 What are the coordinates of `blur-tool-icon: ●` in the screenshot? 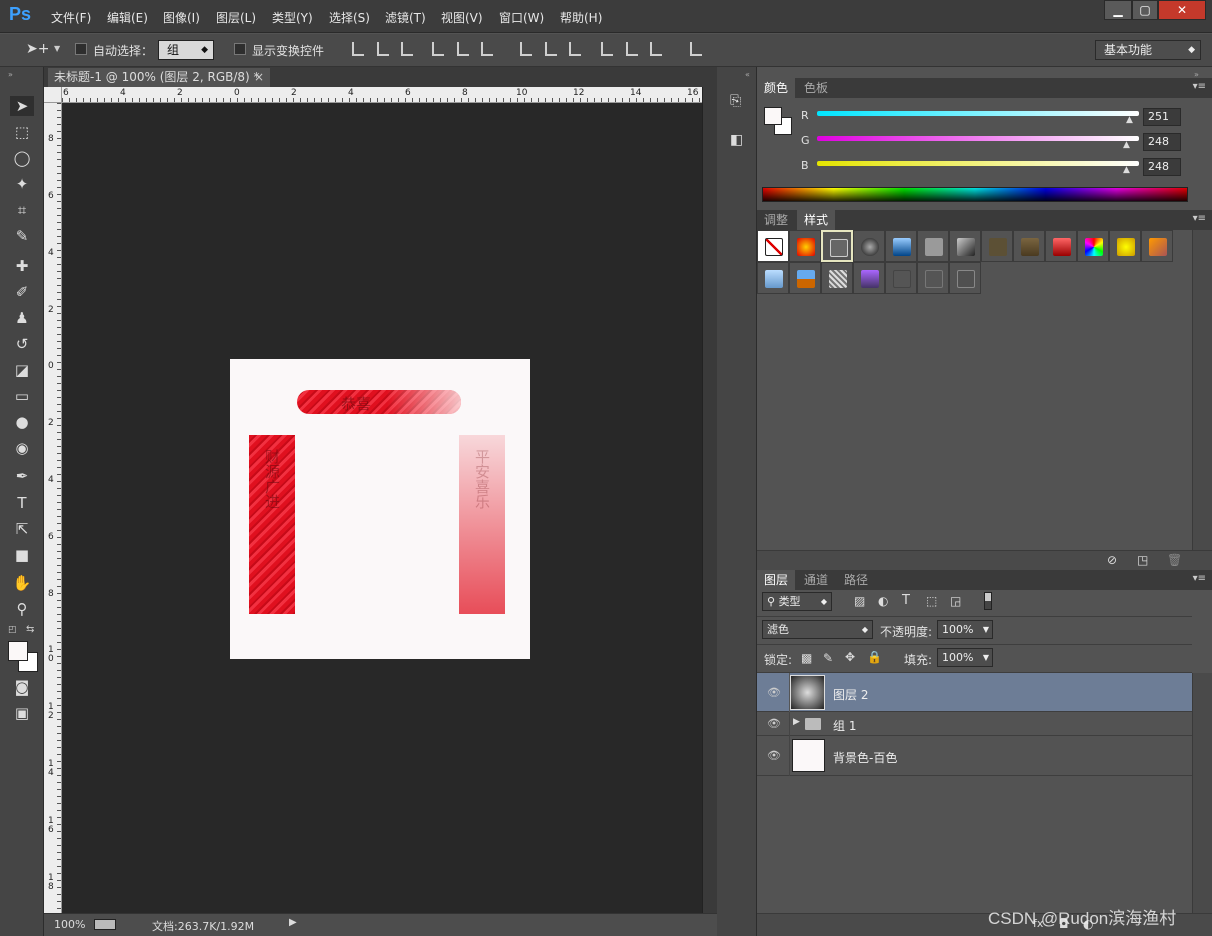 It's located at (22, 422).